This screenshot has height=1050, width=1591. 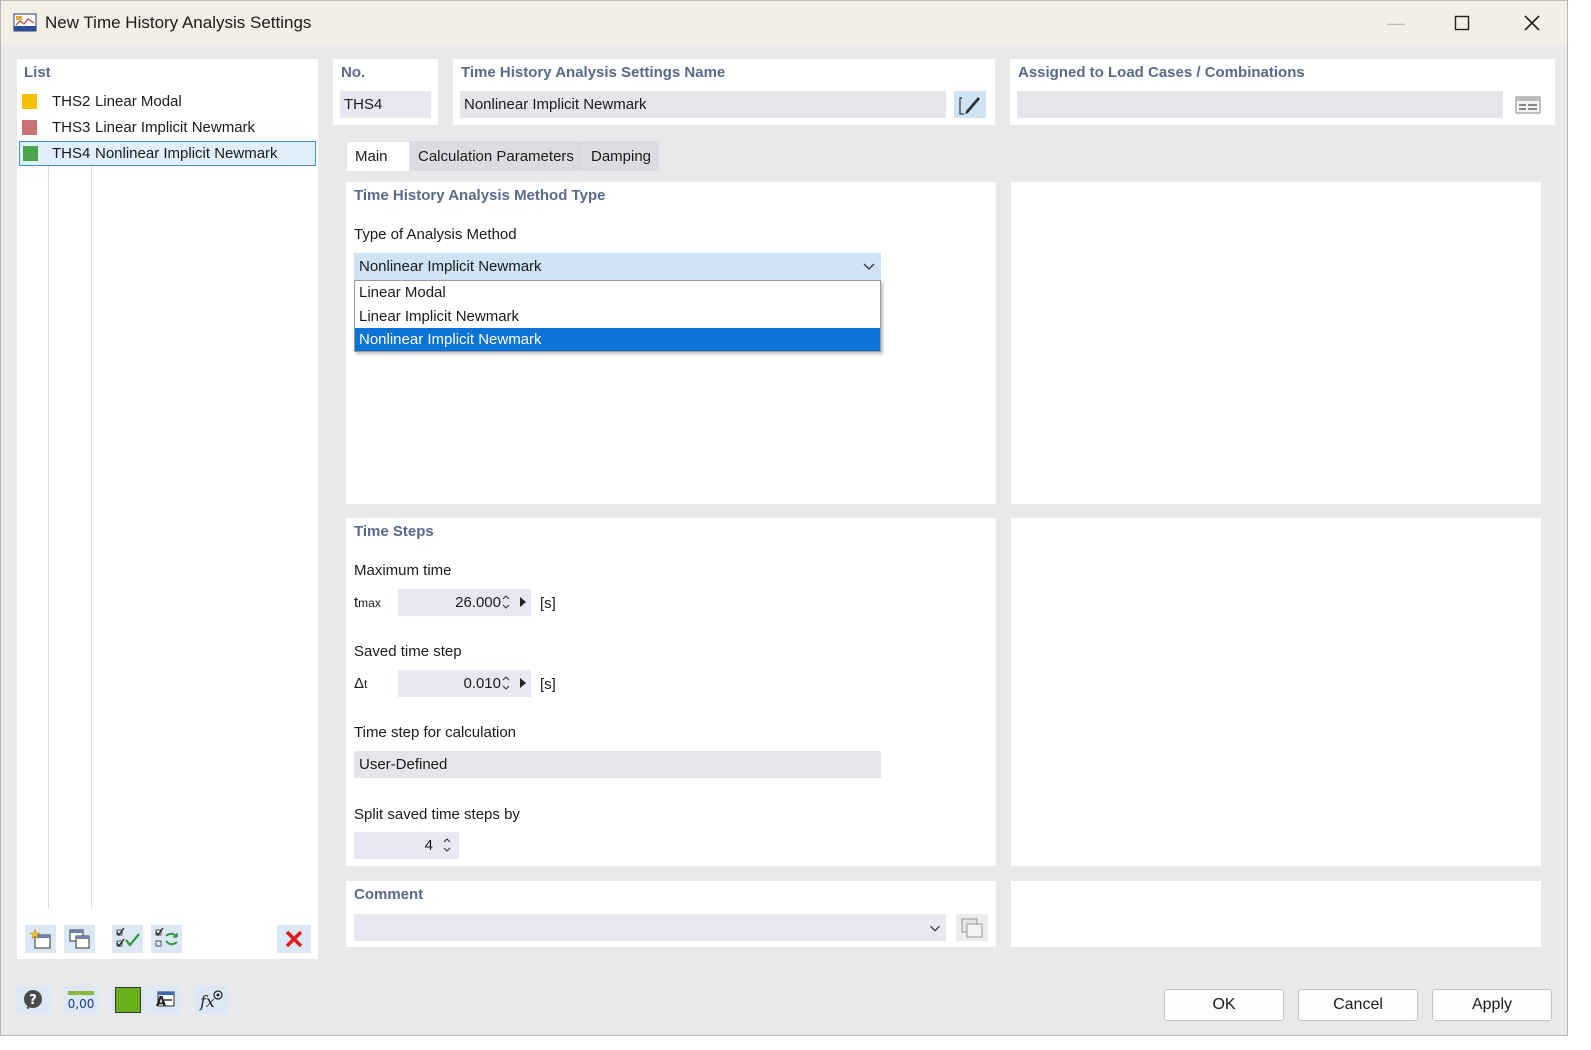 I want to click on tab-damping: Damping, so click(x=621, y=156).